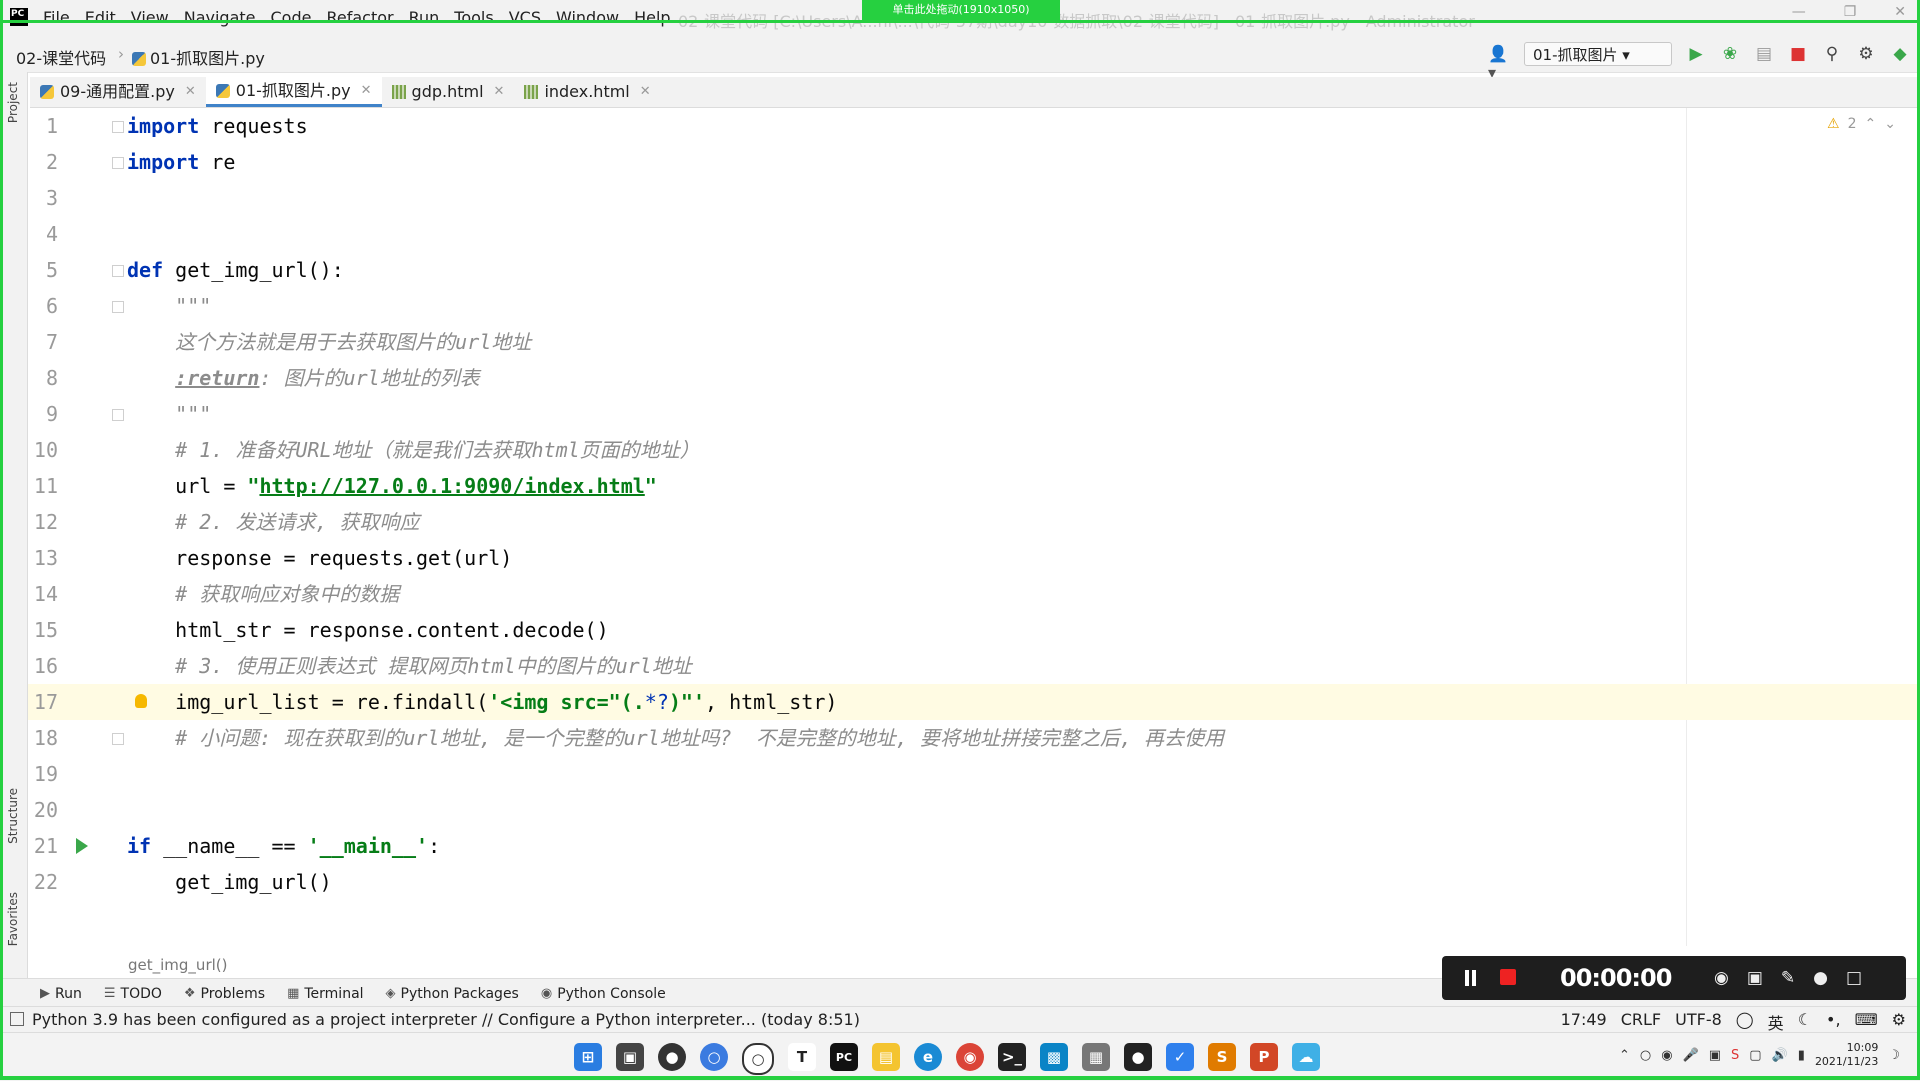 Image resolution: width=1920 pixels, height=1081 pixels. What do you see at coordinates (1624, 1055) in the screenshot?
I see `tray-expand-icon: ⌃` at bounding box center [1624, 1055].